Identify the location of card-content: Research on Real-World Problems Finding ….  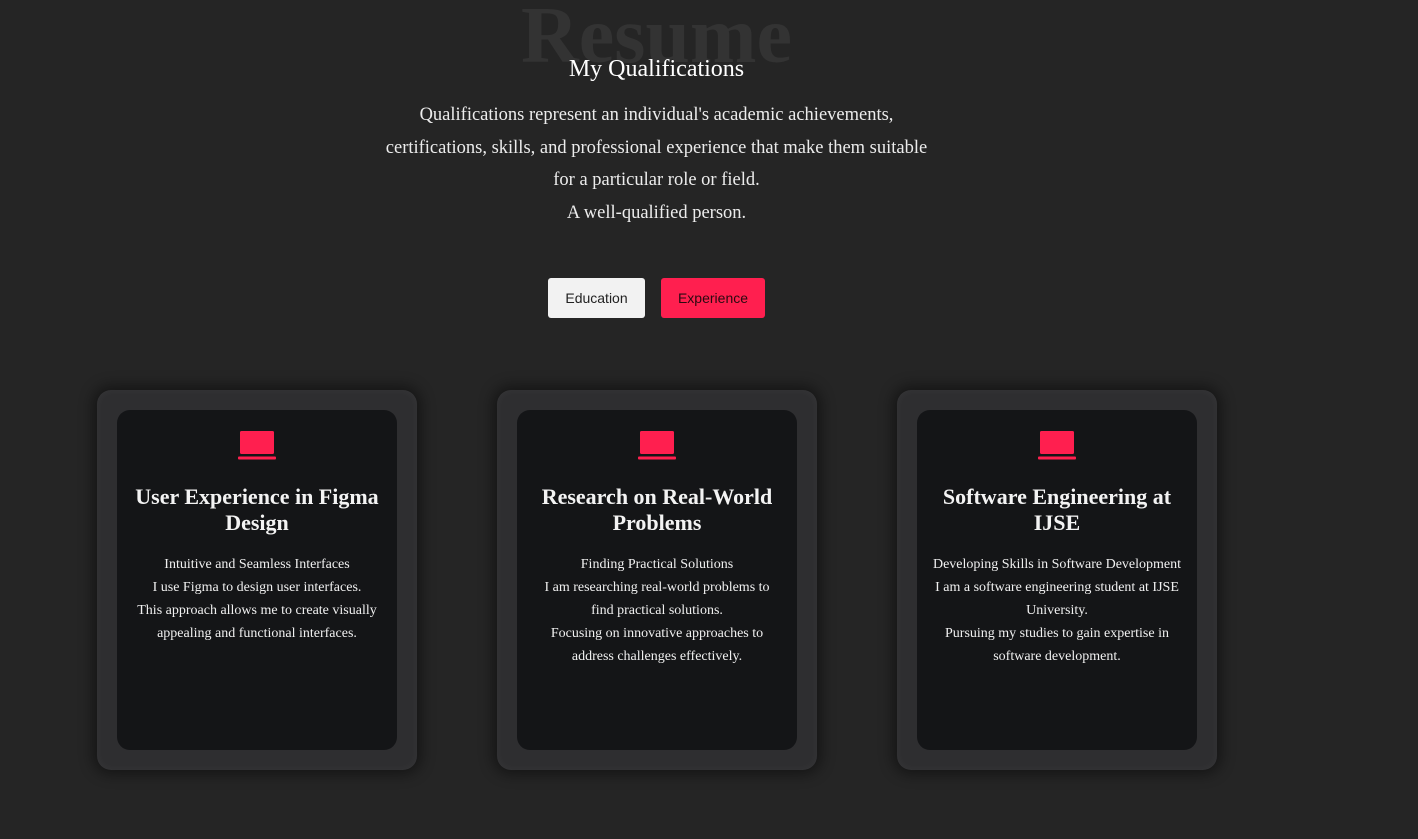
(657, 580).